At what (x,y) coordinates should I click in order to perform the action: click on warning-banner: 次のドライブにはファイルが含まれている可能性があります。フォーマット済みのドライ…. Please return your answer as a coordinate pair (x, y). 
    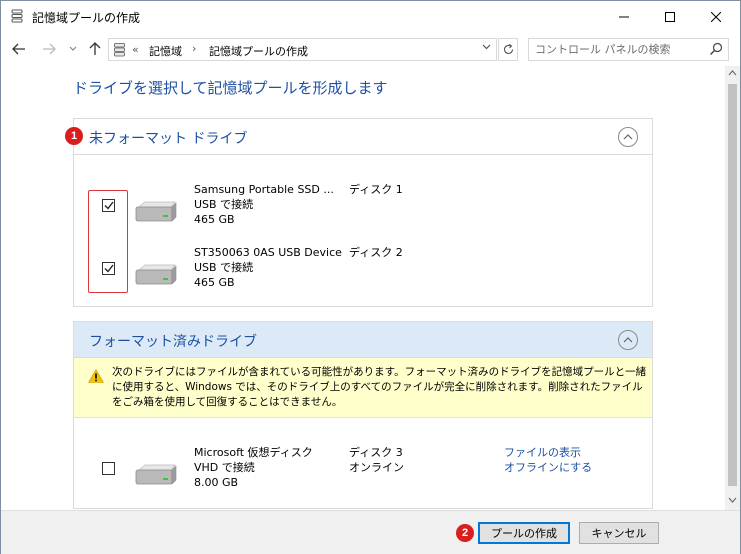
    Looking at the image, I should click on (363, 388).